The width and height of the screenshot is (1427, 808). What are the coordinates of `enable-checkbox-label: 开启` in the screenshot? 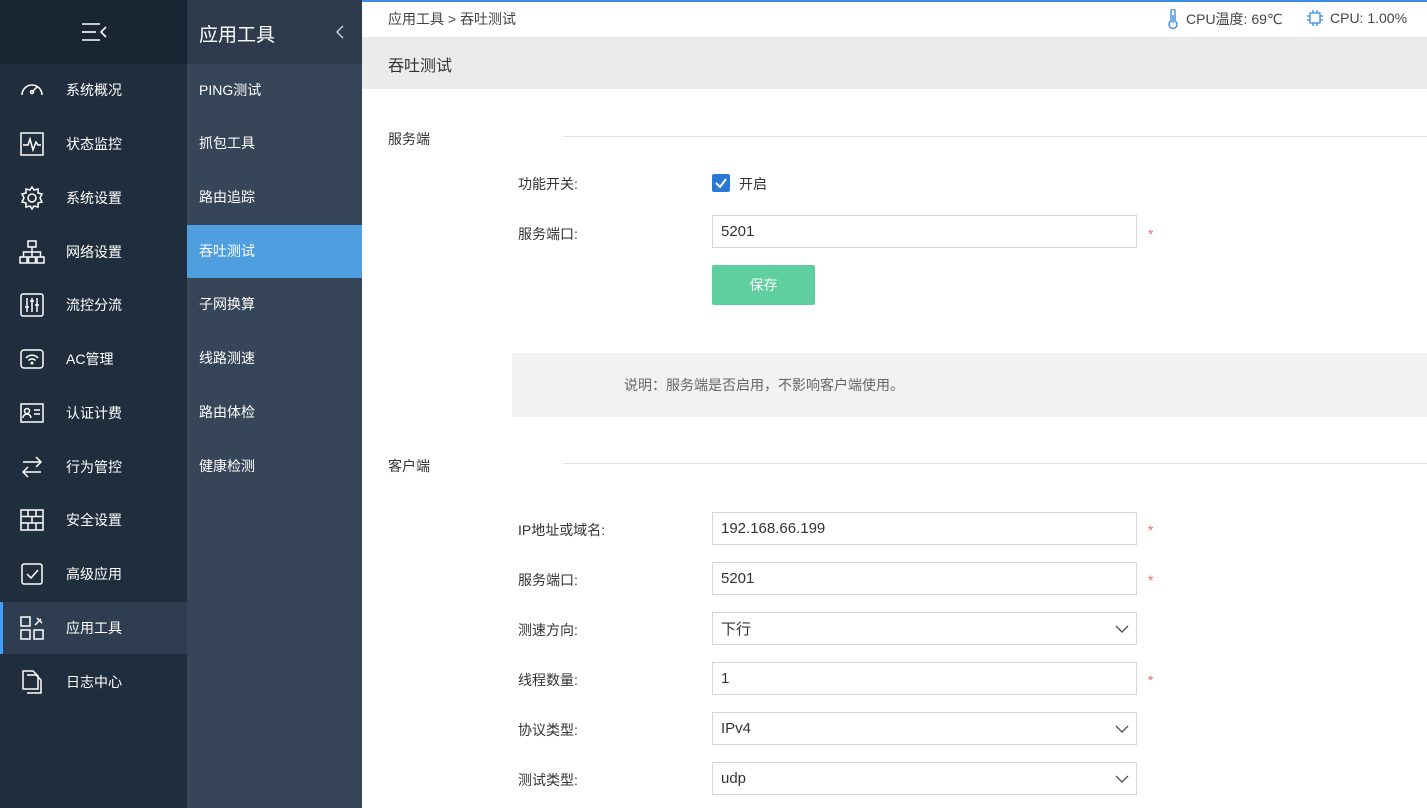 It's located at (753, 184).